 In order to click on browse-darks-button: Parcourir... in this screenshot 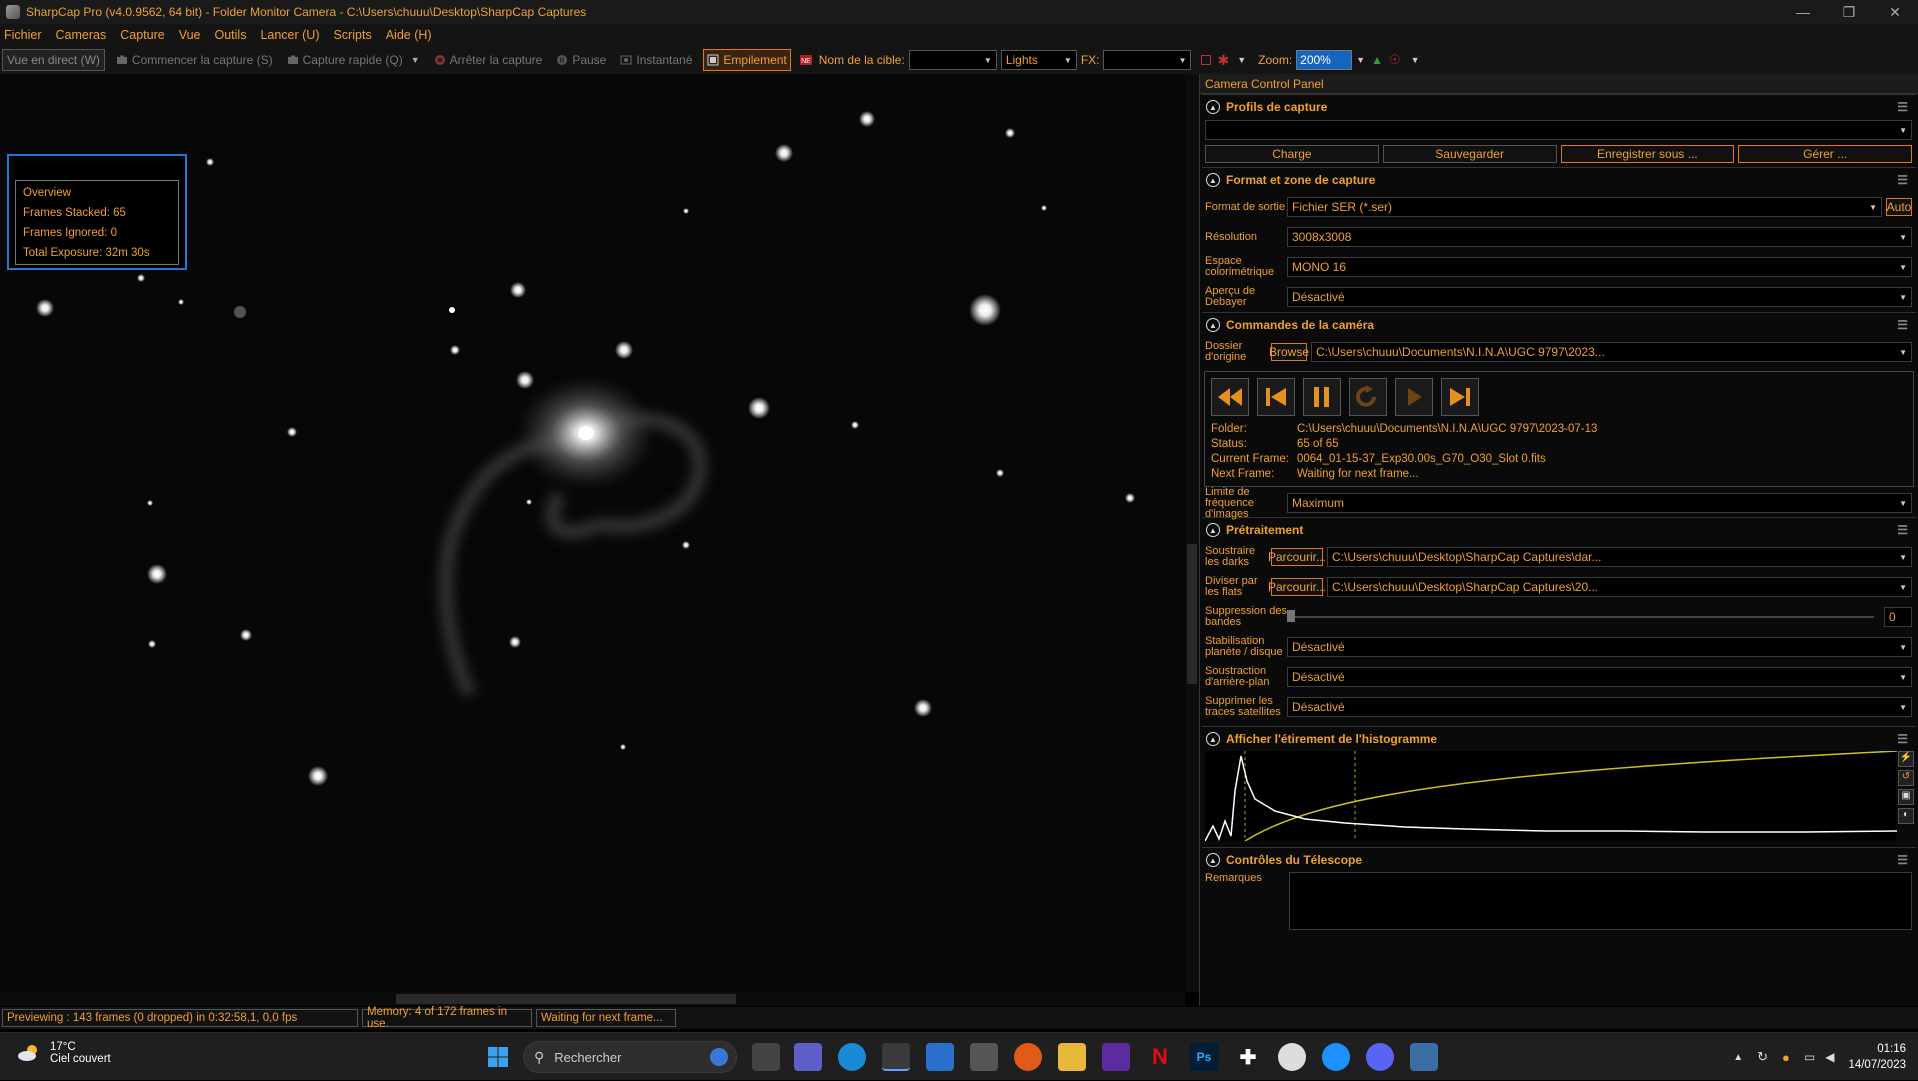, I will do `click(1297, 557)`.